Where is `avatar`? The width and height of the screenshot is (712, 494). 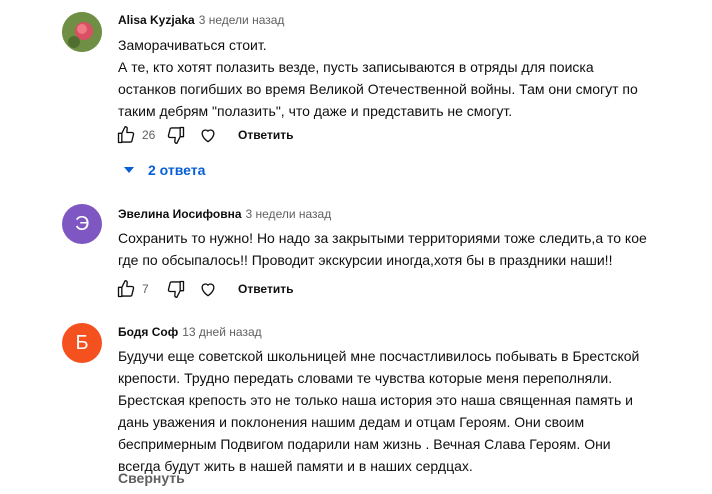
avatar is located at coordinates (82, 32).